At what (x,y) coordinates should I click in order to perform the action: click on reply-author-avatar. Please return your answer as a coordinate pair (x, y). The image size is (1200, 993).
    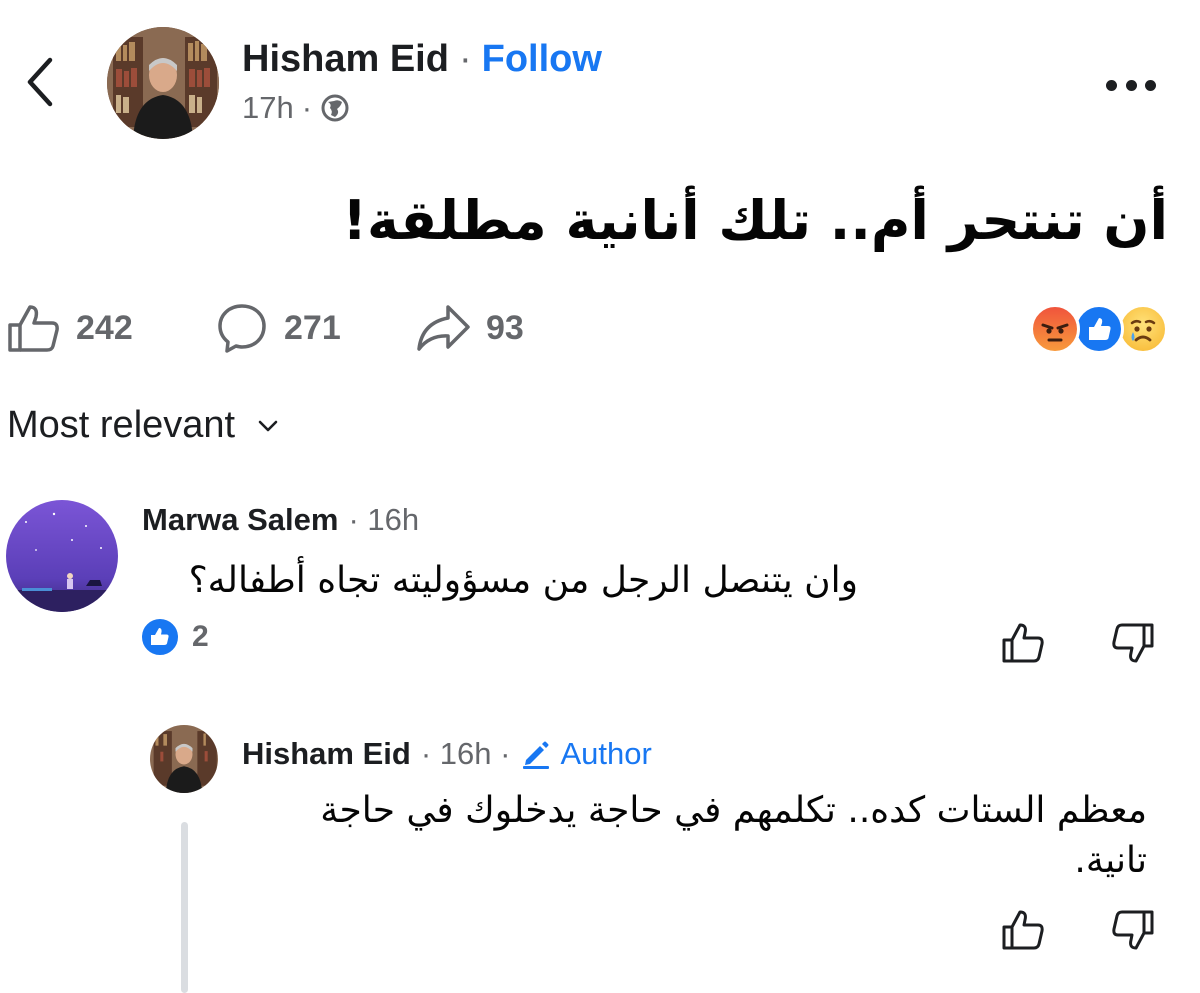
    Looking at the image, I should click on (184, 759).